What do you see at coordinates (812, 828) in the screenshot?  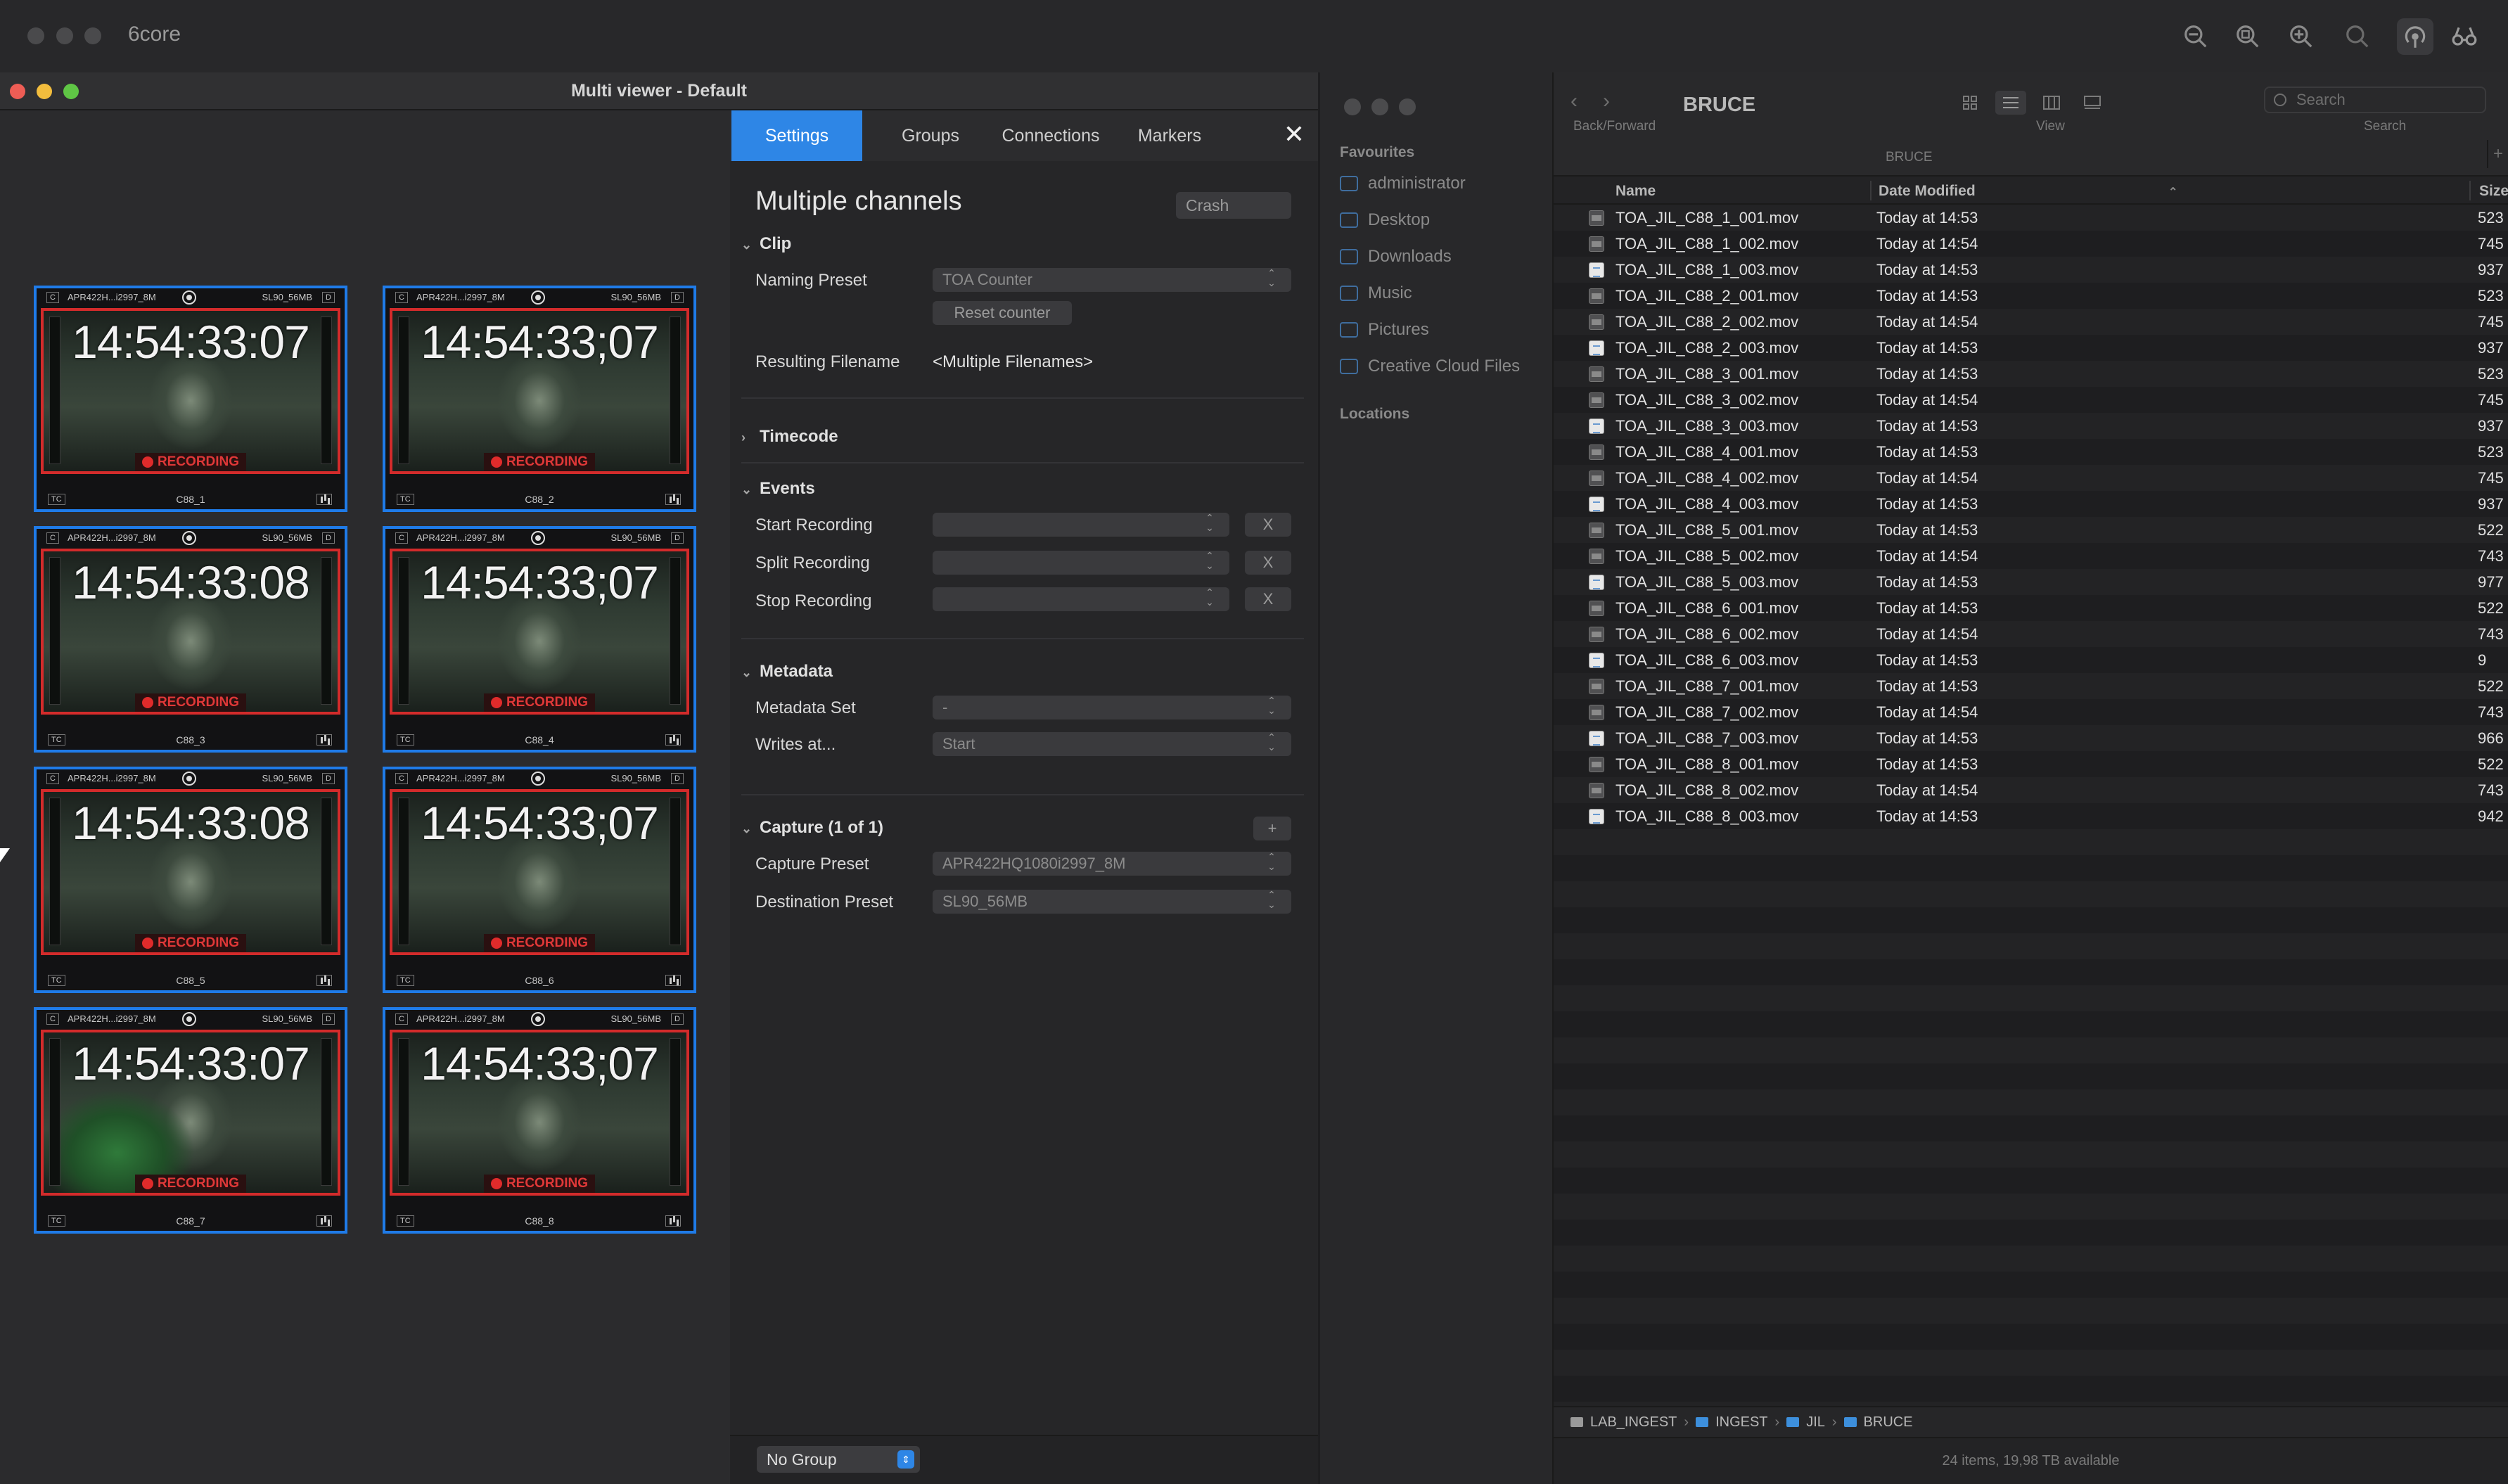 I see `section-capture: ⌄ Capture (1 of 1)` at bounding box center [812, 828].